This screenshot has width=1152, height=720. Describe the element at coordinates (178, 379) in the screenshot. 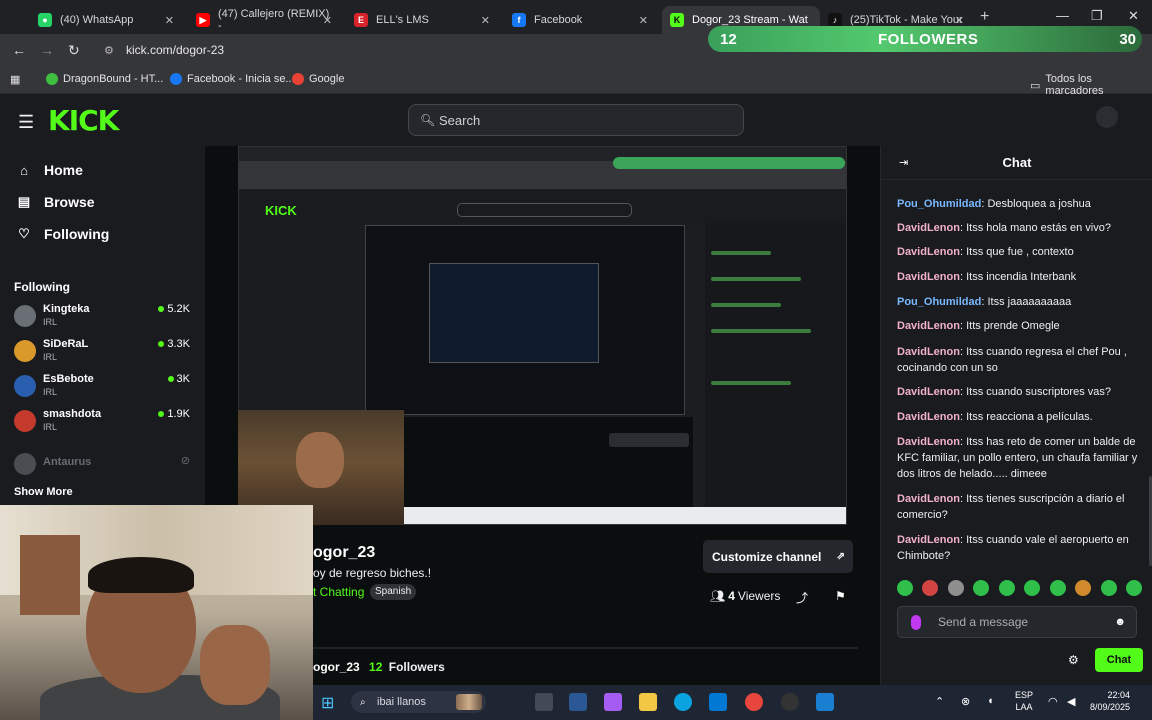

I see `viewer-count: 3K` at that location.